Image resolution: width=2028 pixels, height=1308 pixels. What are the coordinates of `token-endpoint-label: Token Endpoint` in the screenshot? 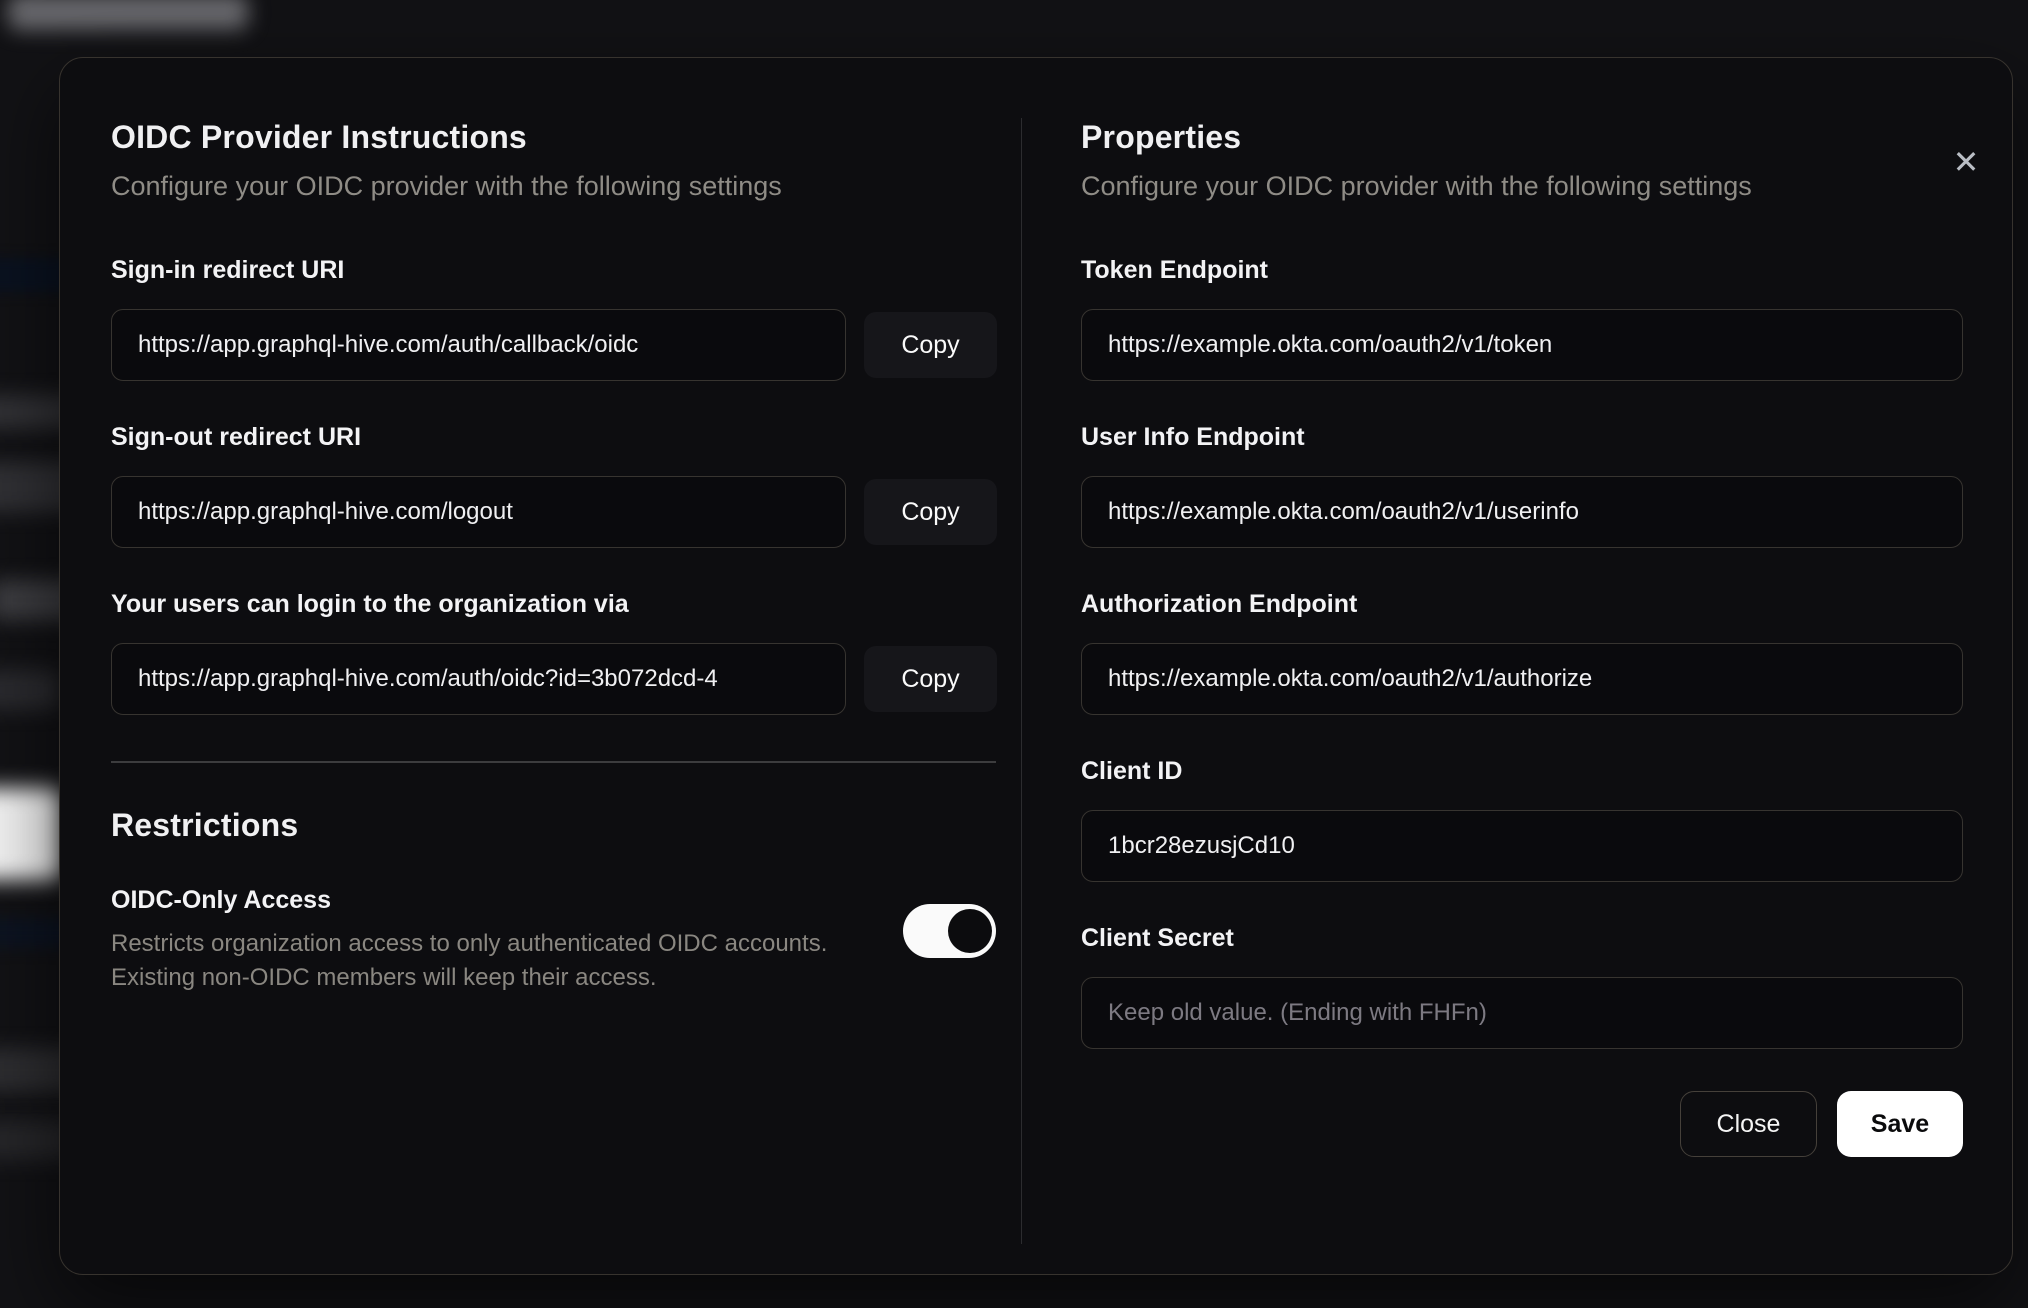 It's located at (1175, 270).